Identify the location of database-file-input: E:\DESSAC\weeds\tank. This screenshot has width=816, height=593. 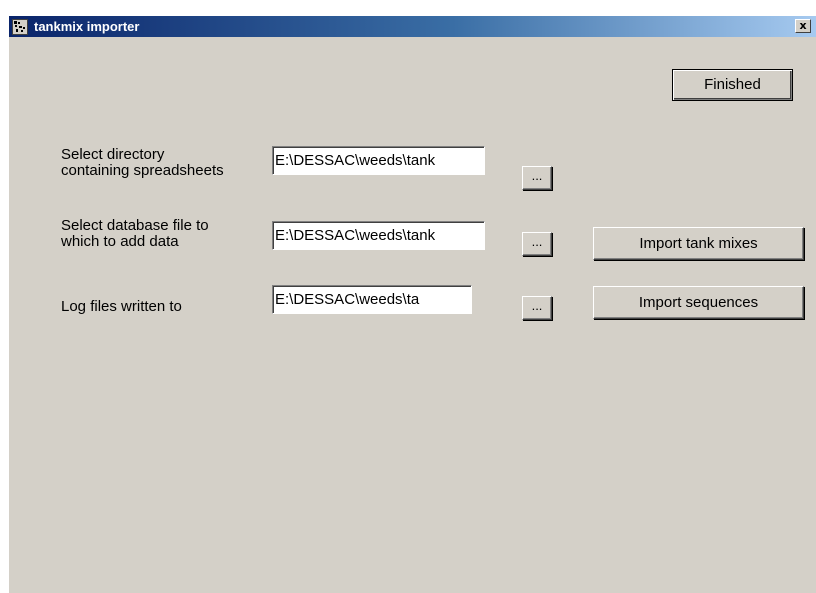
(378, 235).